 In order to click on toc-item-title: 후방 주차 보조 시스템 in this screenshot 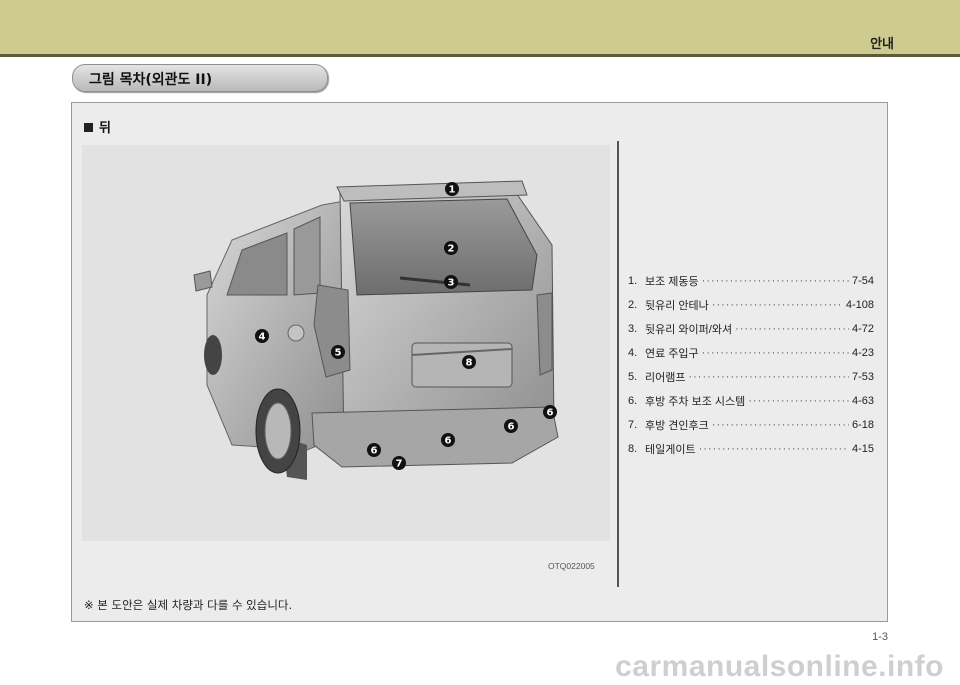, I will do `click(695, 402)`.